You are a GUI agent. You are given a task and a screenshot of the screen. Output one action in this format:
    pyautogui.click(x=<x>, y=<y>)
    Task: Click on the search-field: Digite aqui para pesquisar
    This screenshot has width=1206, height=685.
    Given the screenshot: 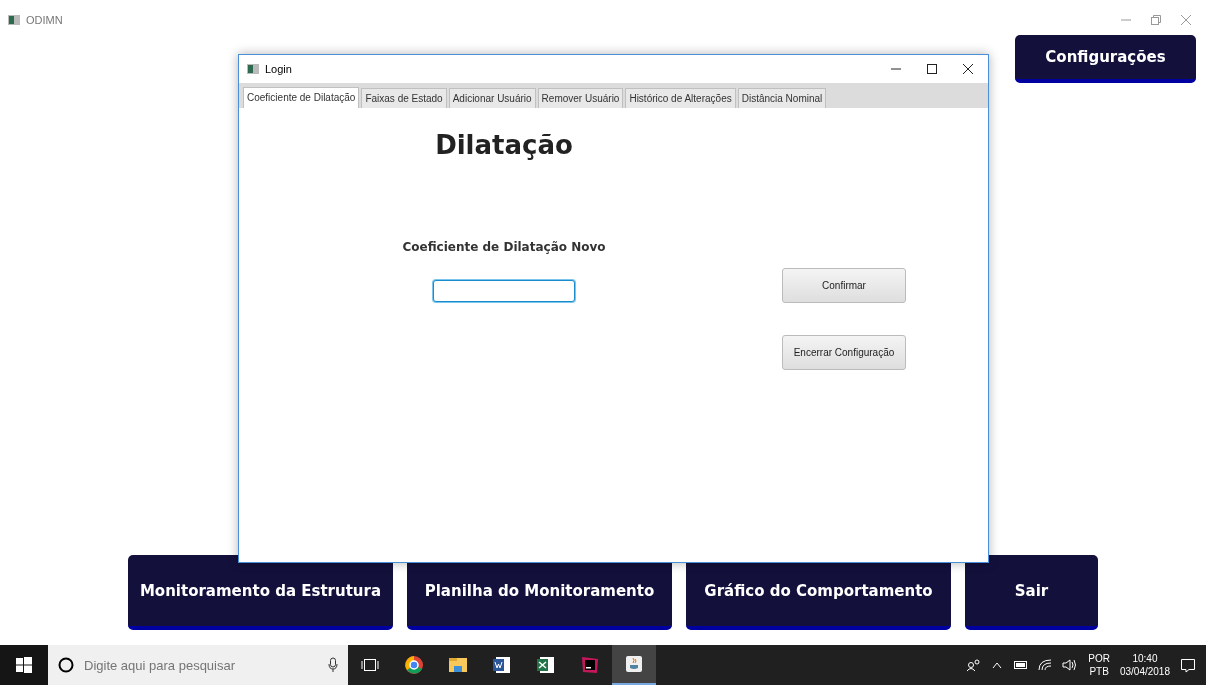 What is the action you would take?
    pyautogui.click(x=201, y=665)
    